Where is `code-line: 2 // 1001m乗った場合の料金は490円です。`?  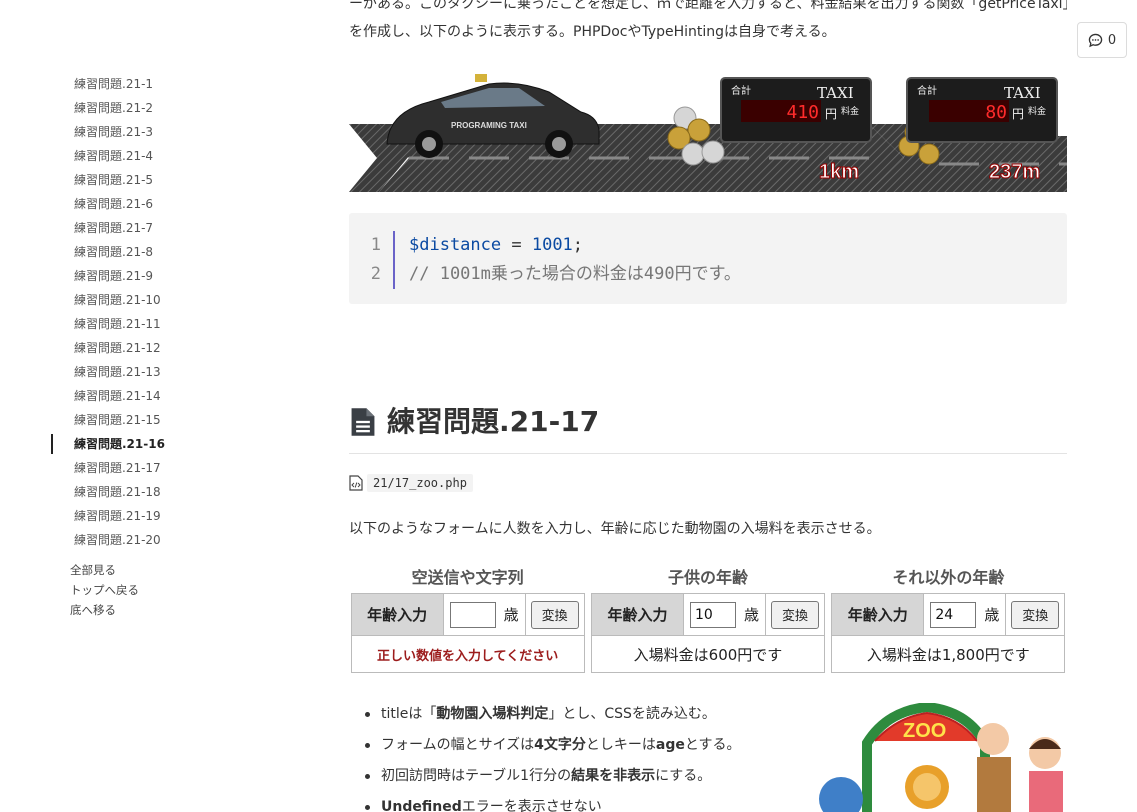 code-line: 2 // 1001m乗った場合の料金は490円です。 is located at coordinates (708, 274).